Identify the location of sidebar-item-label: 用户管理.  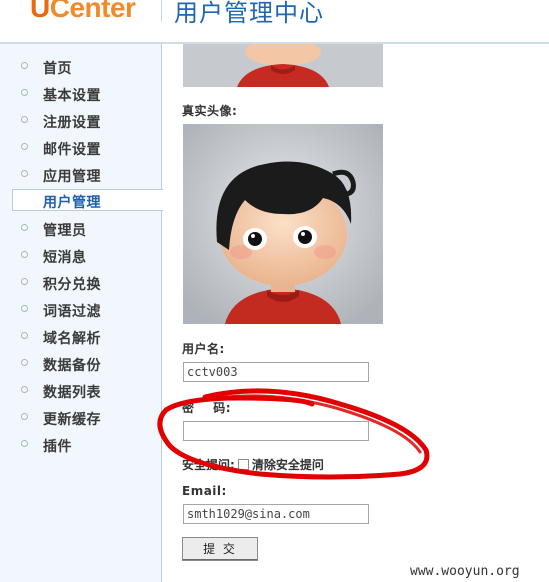
(72, 203).